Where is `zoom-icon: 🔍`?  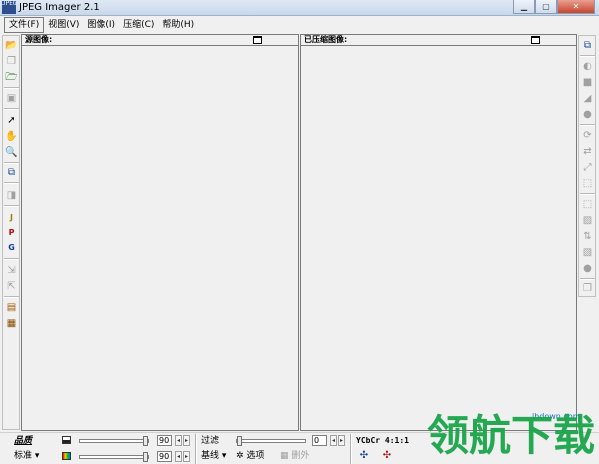
zoom-icon: 🔍 is located at coordinates (11, 152).